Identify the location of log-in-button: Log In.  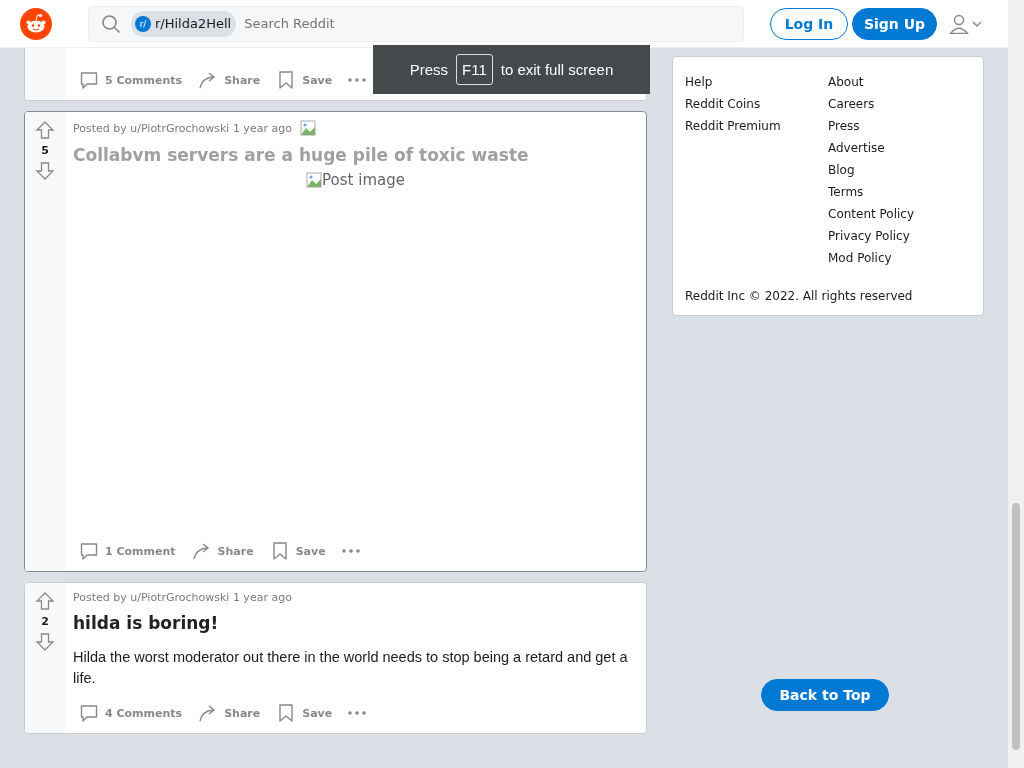
(809, 23).